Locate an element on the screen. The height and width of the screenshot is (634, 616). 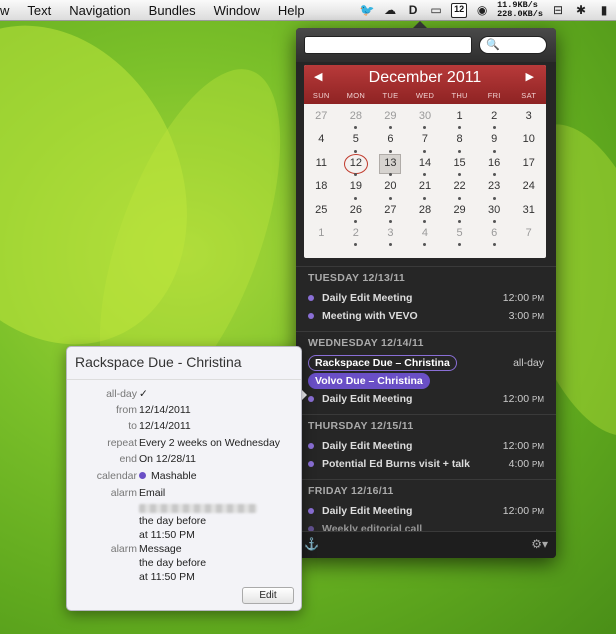
spaces-icon: ⊟ is located at coordinates (558, 10).